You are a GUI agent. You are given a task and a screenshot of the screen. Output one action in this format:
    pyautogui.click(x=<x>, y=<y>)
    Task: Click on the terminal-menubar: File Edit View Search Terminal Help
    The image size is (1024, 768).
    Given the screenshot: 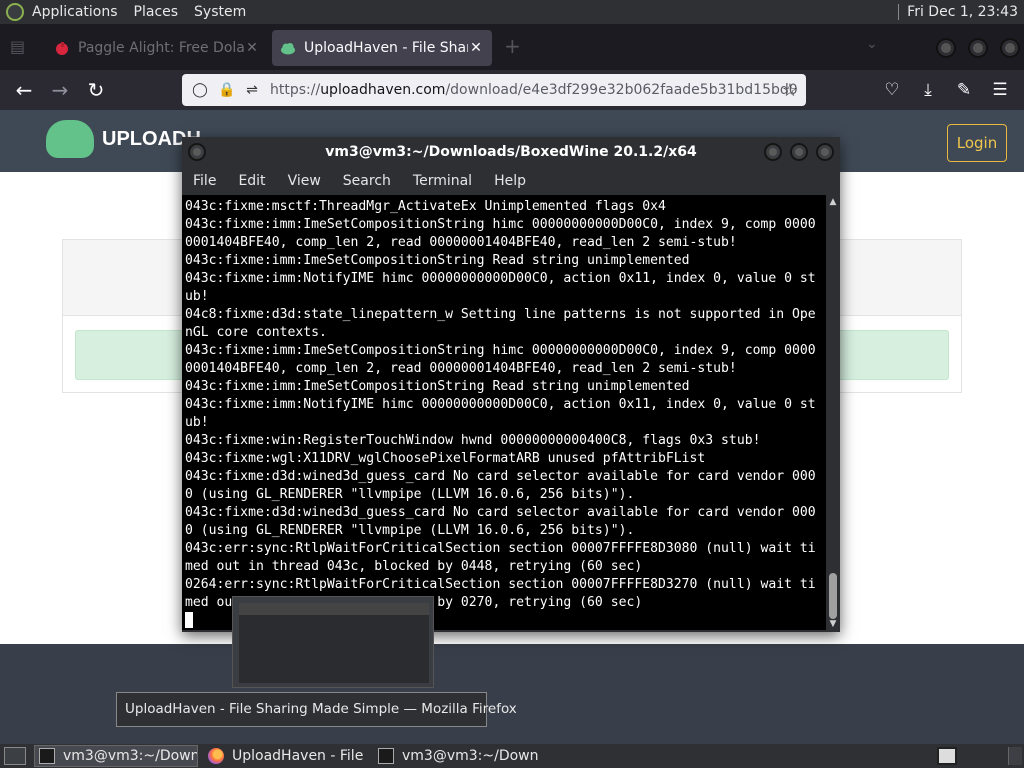 What is the action you would take?
    pyautogui.click(x=511, y=181)
    